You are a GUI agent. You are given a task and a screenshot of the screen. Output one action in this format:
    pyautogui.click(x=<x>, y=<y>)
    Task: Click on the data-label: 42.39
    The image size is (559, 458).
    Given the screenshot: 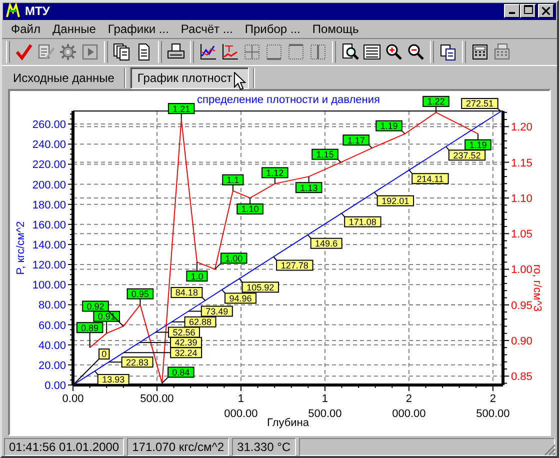 What is the action you would take?
    pyautogui.click(x=186, y=343)
    